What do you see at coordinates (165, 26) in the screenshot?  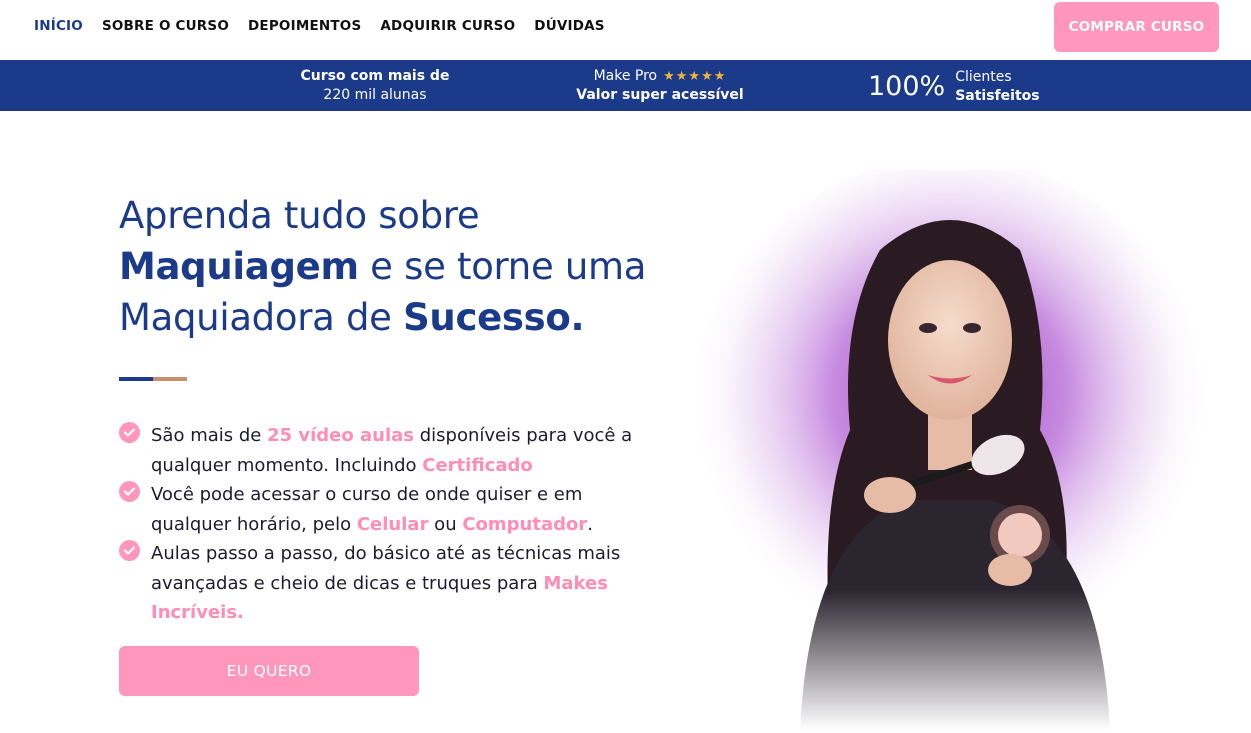 I see `nav-link-sobre-o-curso: SOBRE O CURSO` at bounding box center [165, 26].